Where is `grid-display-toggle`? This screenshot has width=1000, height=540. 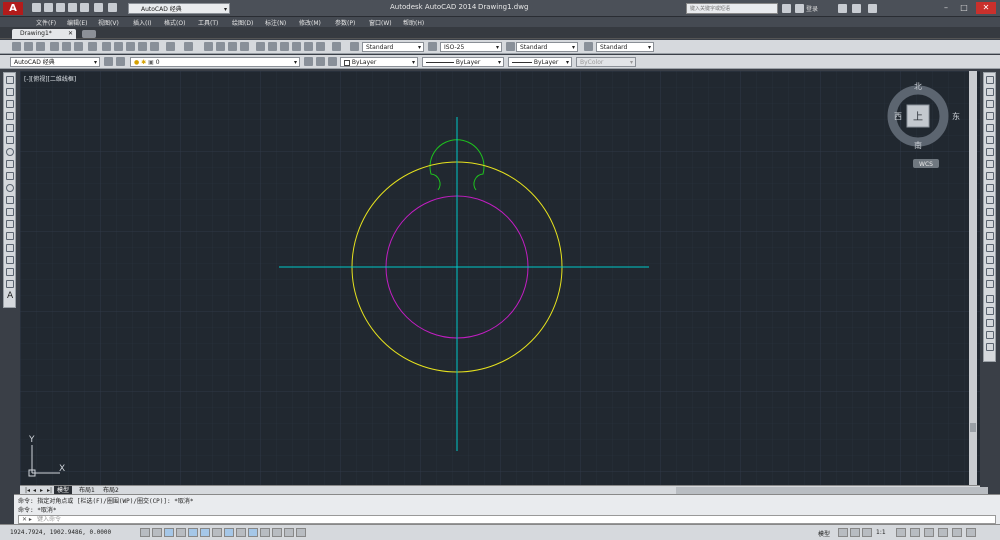
grid-display-toggle is located at coordinates (169, 532).